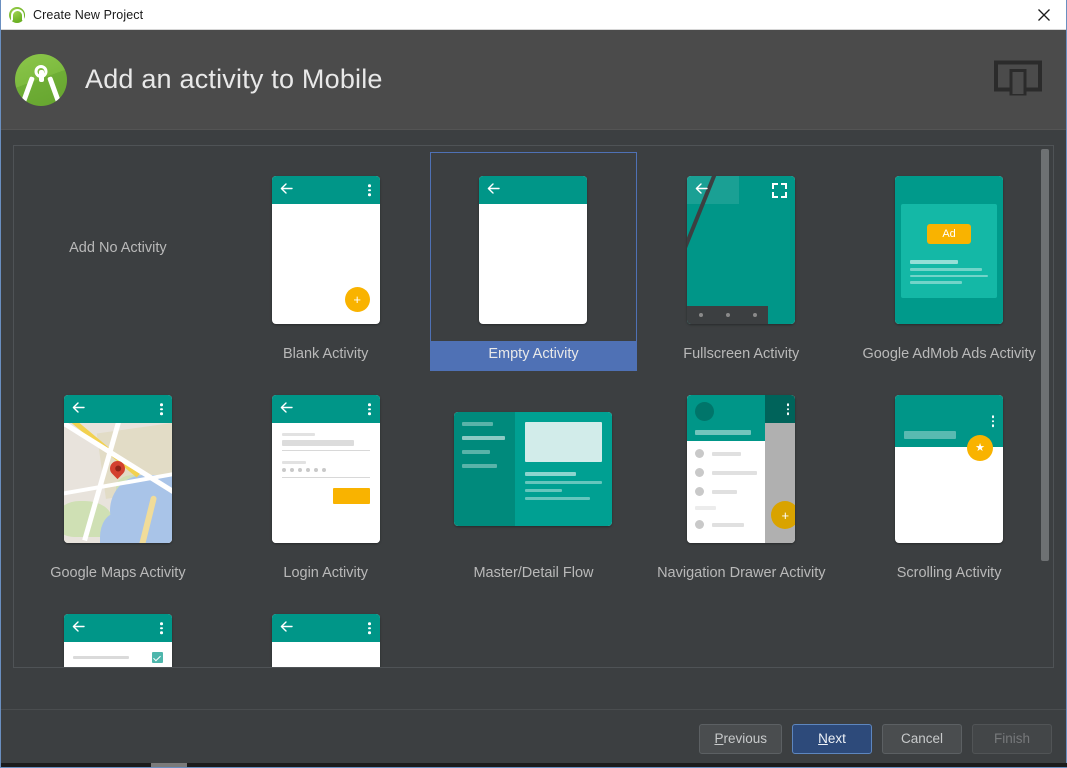 This screenshot has width=1067, height=768. I want to click on activity-label: Fullscreen Activity, so click(741, 354).